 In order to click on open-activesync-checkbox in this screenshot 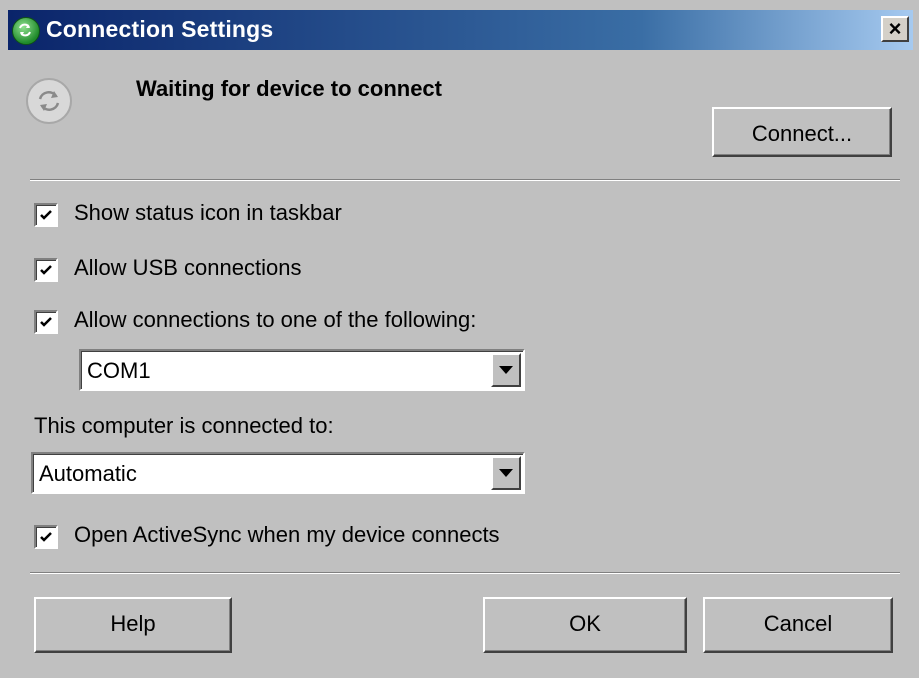, I will do `click(46, 537)`.